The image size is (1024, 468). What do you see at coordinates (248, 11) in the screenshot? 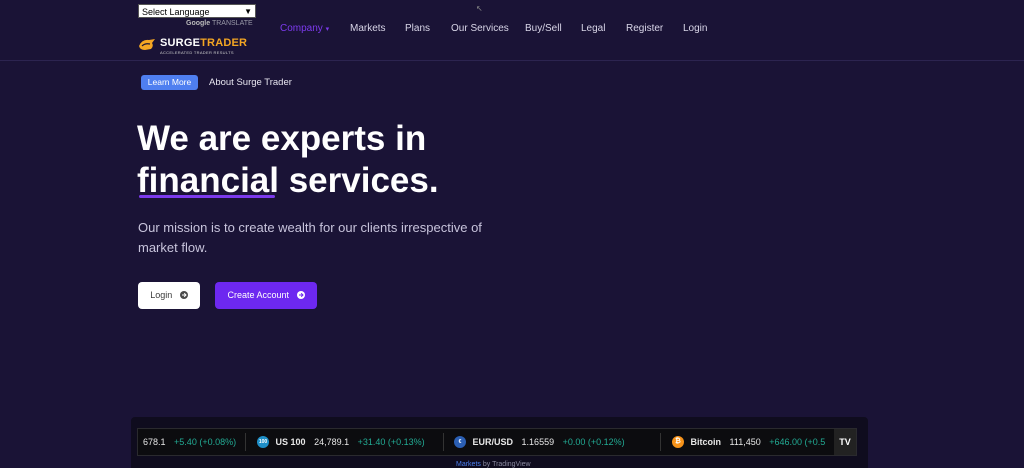
I see `chevron-down-icon: ▼` at bounding box center [248, 11].